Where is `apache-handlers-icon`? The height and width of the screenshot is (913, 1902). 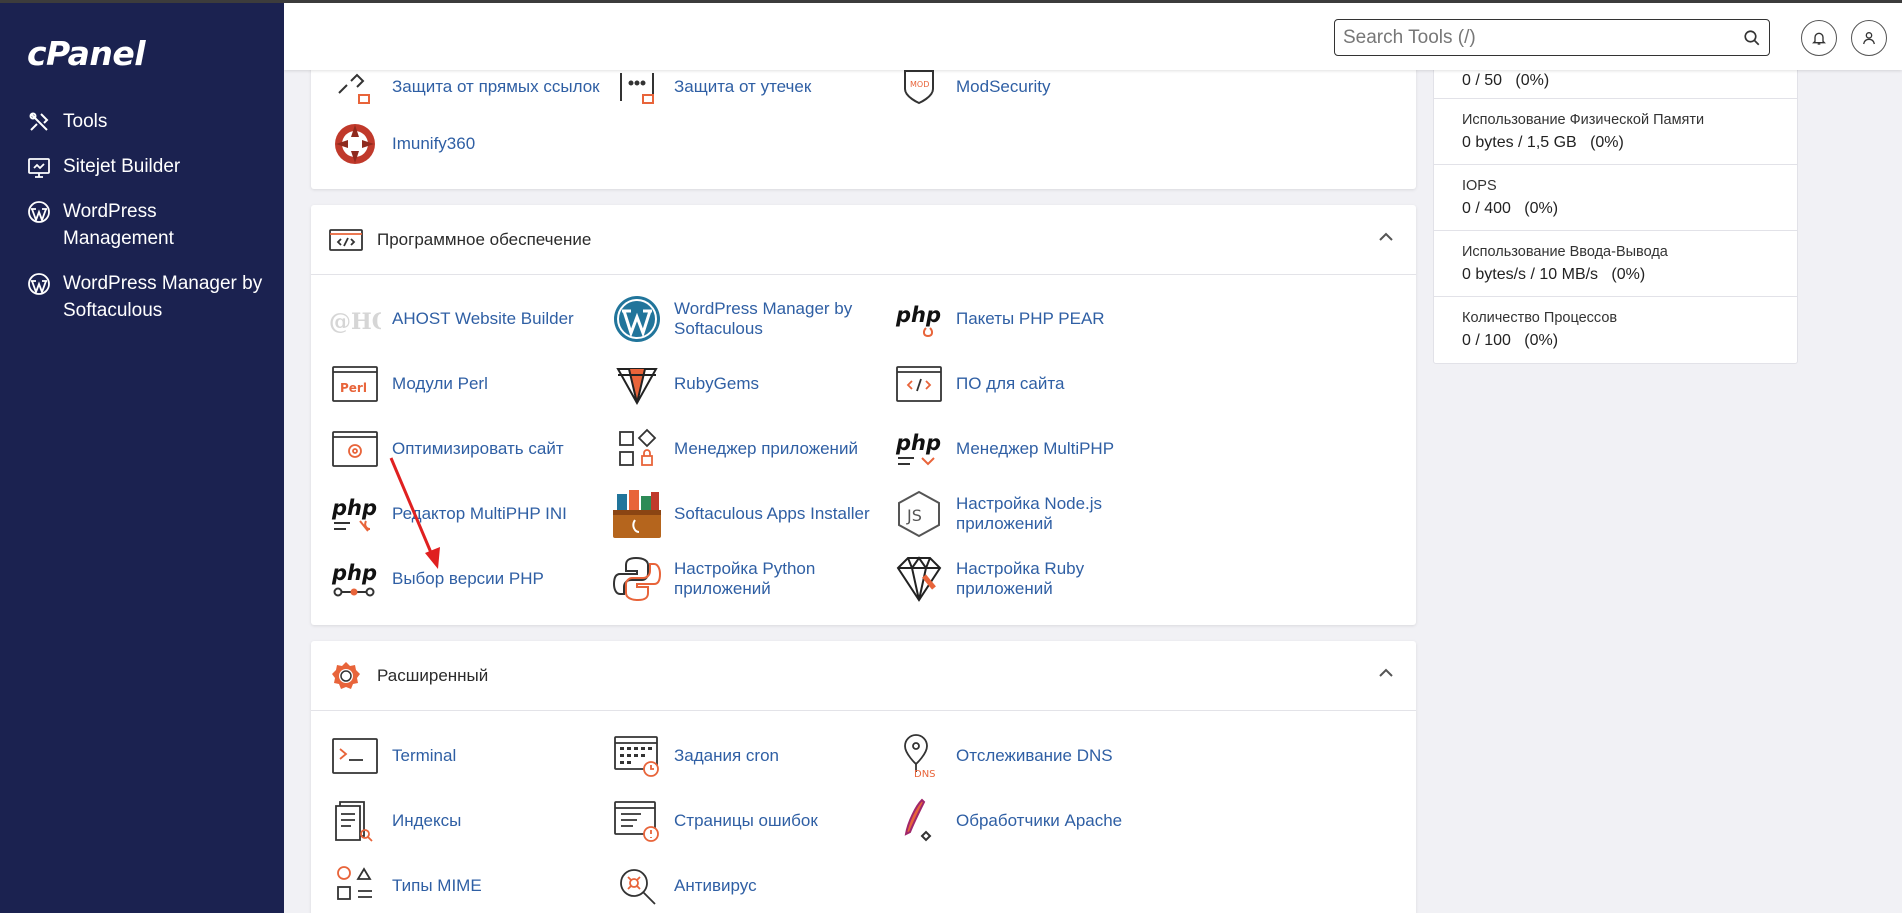 apache-handlers-icon is located at coordinates (919, 821).